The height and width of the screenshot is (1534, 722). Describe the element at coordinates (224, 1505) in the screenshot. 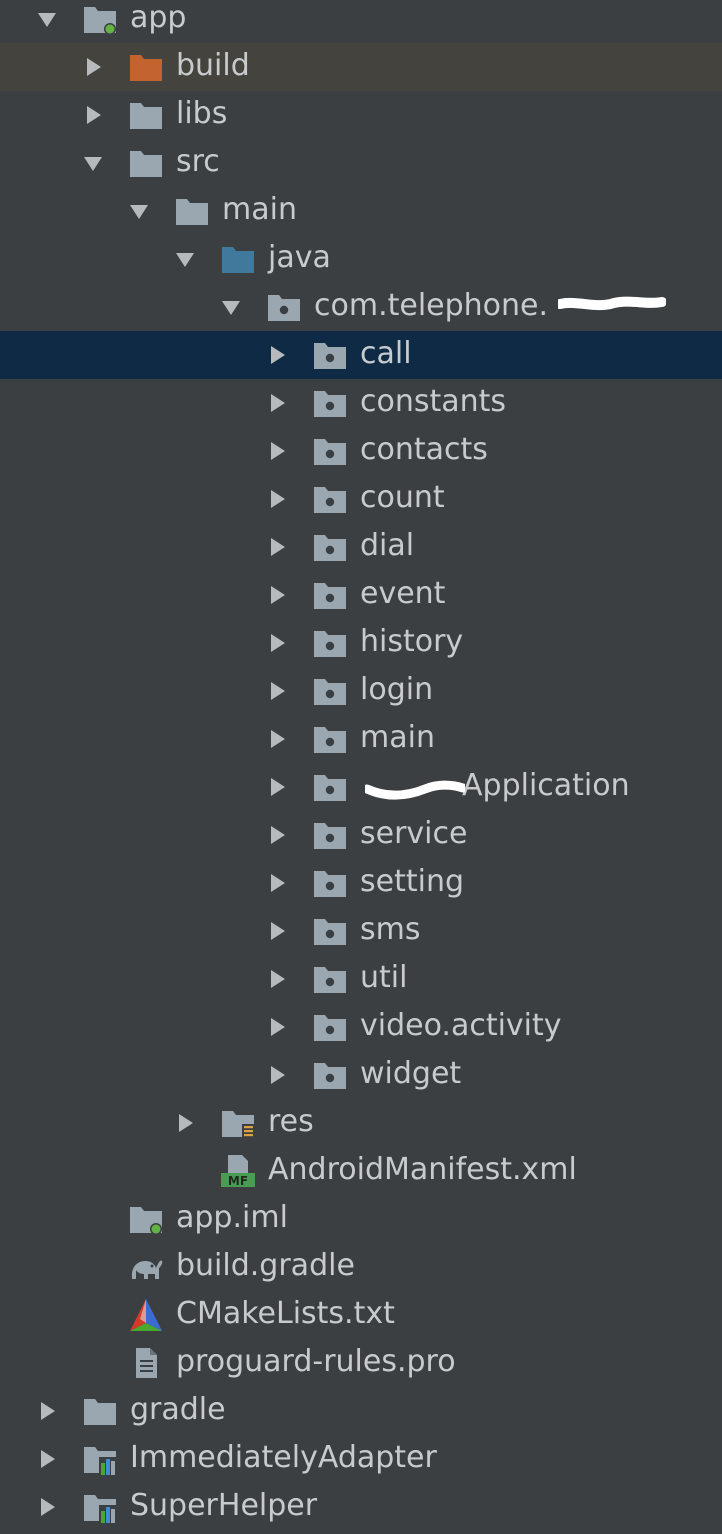

I see `tree-node-label: SuperHelper` at that location.